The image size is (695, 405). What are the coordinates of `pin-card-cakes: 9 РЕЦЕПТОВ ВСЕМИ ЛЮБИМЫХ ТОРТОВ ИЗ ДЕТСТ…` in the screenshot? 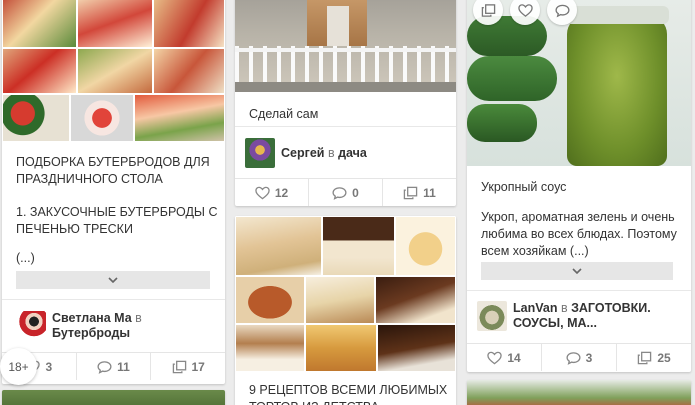 It's located at (345, 310).